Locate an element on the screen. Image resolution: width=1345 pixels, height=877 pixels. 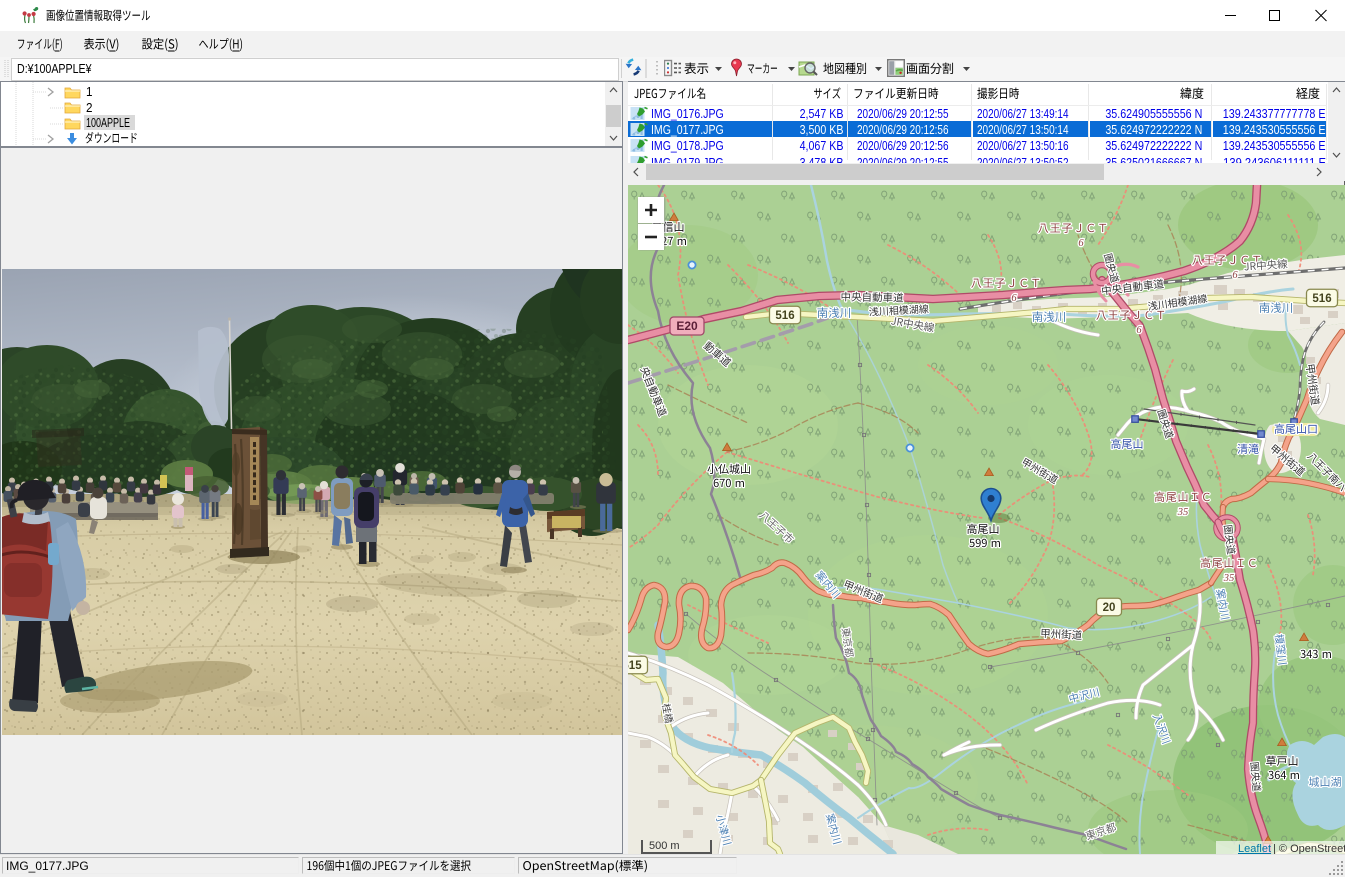
svg-text: | © OpenStreetMap is located at coordinates (1309, 848).